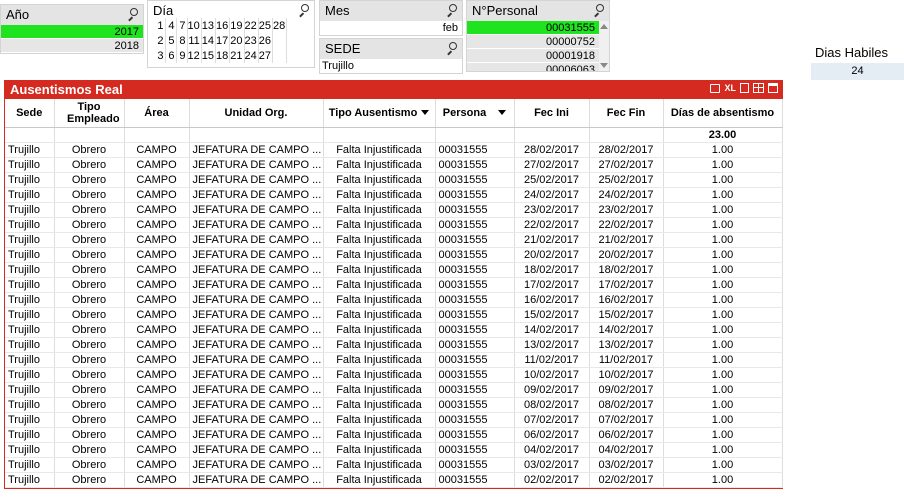 The width and height of the screenshot is (904, 497). Describe the element at coordinates (533, 67) in the screenshot. I see `npersonal-item: 00006063` at that location.